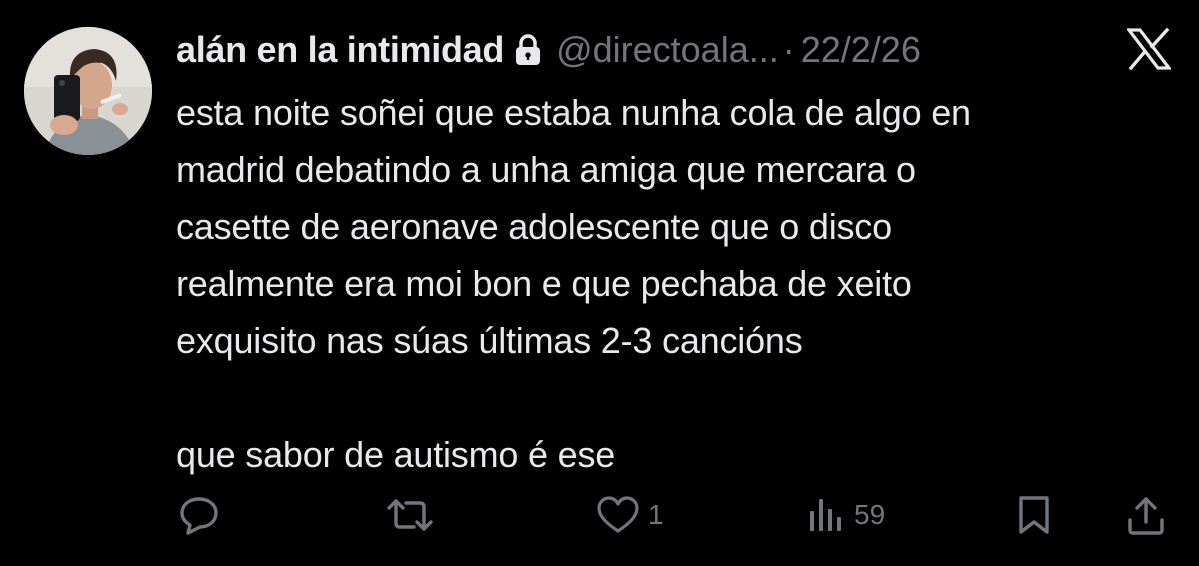 This screenshot has width=1199, height=566. Describe the element at coordinates (671, 515) in the screenshot. I see `action-bar: 1 59` at that location.